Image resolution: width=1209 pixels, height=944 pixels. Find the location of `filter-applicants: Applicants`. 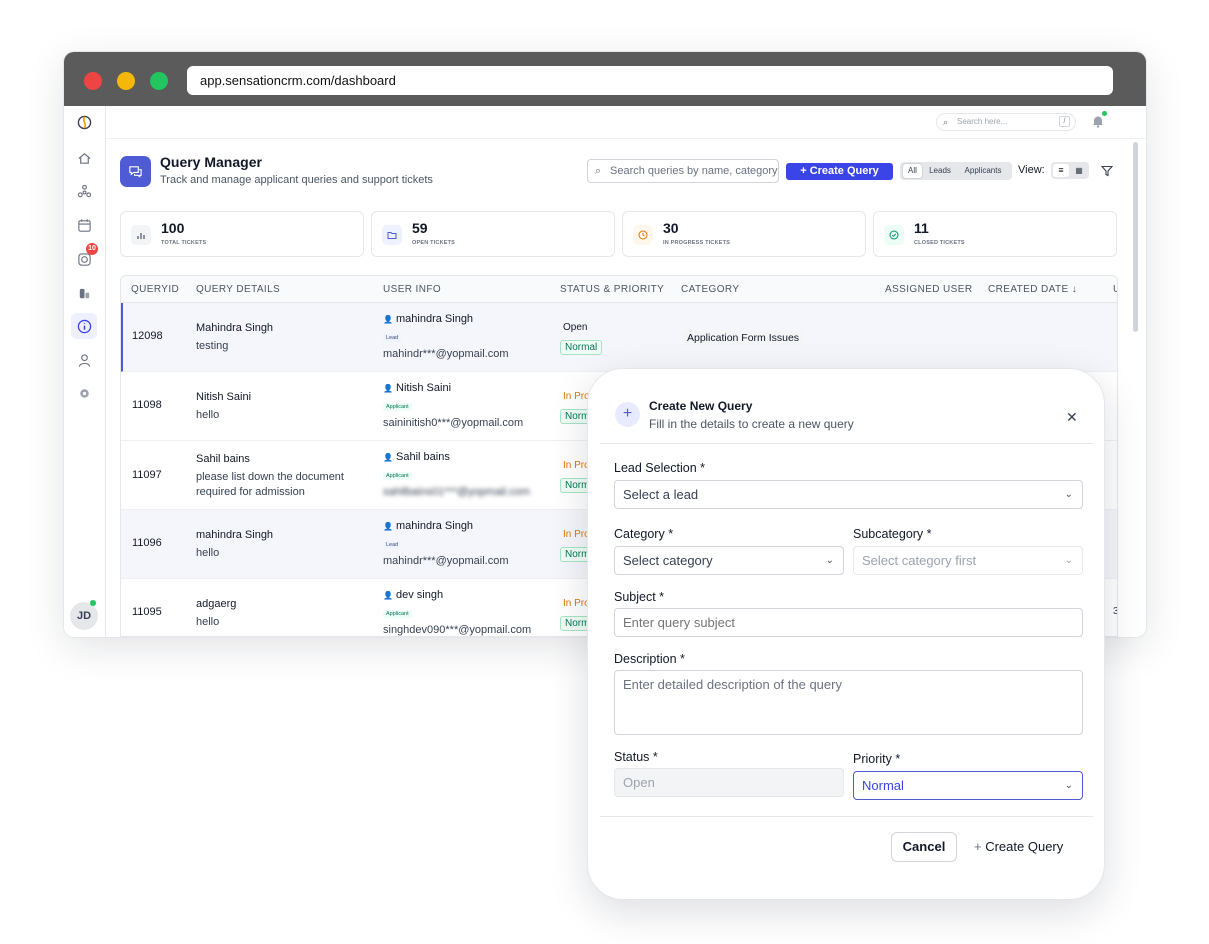

filter-applicants: Applicants is located at coordinates (983, 171).